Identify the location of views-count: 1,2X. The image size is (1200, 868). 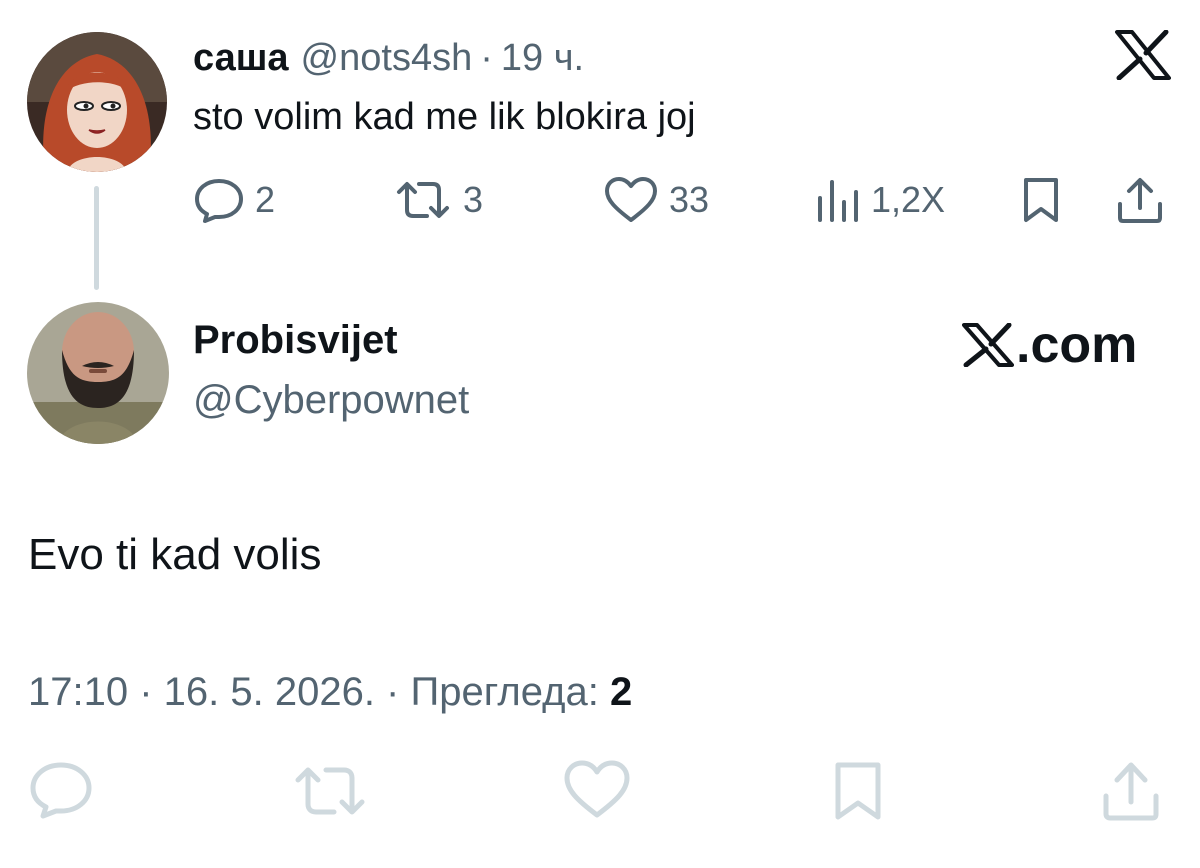
(908, 199).